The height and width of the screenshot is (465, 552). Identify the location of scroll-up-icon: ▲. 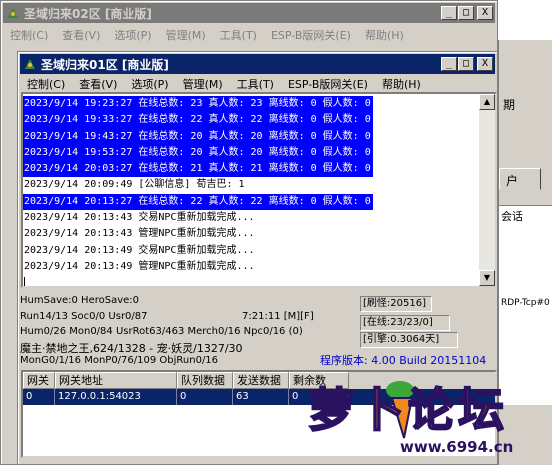
(487, 102).